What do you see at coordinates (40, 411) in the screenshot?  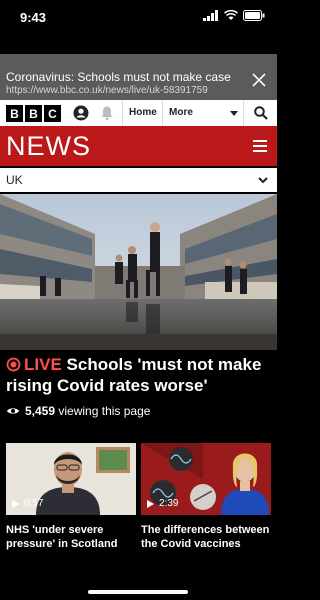 I see `viewers-number: 5,459` at bounding box center [40, 411].